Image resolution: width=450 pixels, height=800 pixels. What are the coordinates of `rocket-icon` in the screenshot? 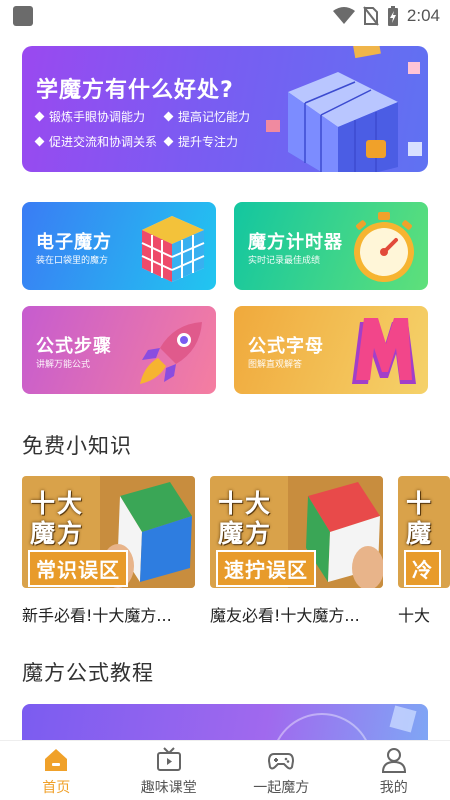 It's located at (171, 353).